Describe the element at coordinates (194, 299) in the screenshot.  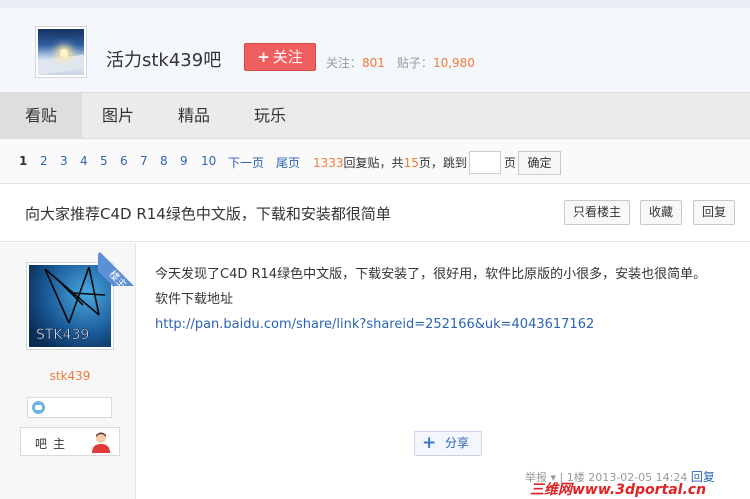
I see `post-line-2: 软件下载地址` at that location.